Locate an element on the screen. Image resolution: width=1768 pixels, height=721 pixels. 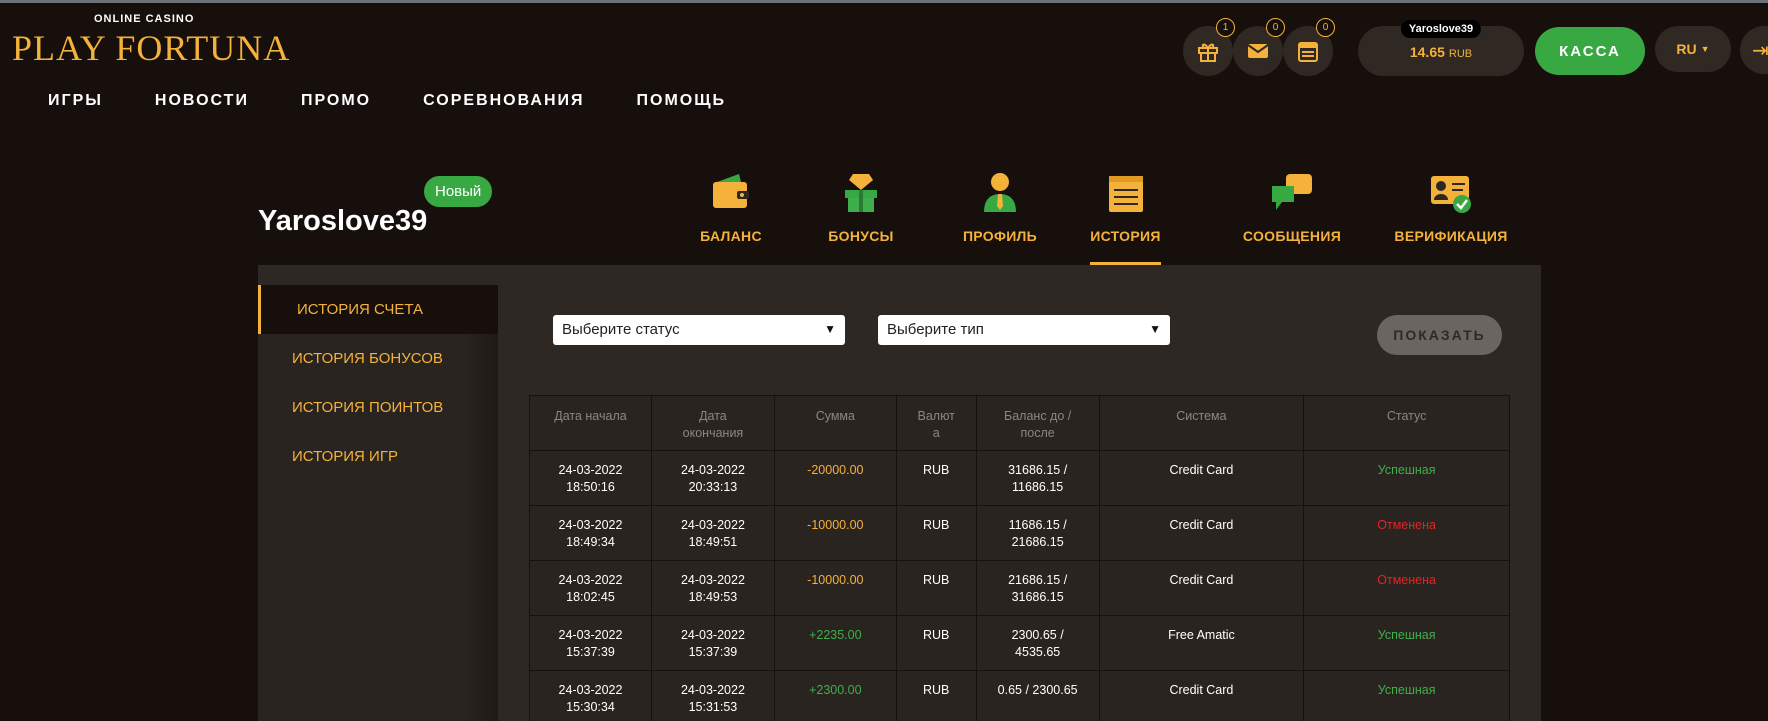
calendar-icon is located at coordinates (1308, 52).